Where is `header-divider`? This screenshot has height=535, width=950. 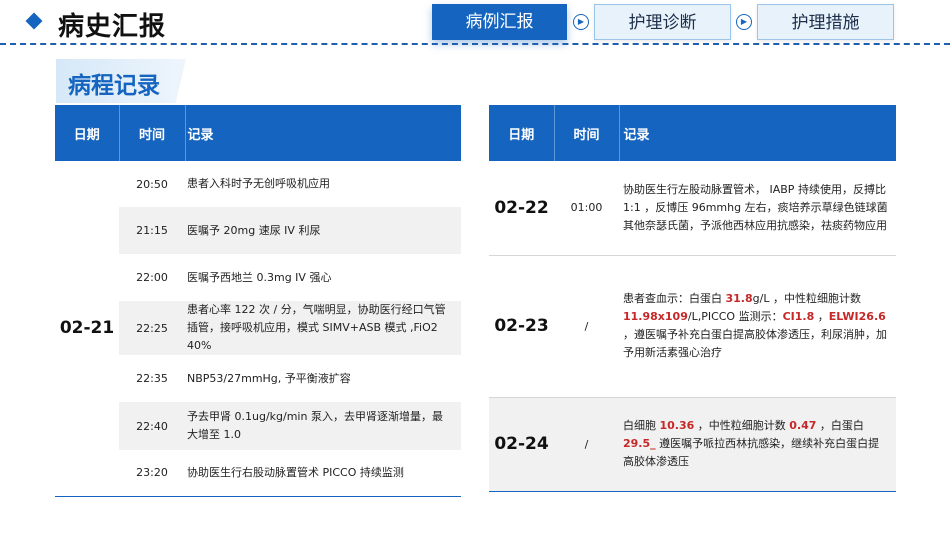
header-divider is located at coordinates (475, 44).